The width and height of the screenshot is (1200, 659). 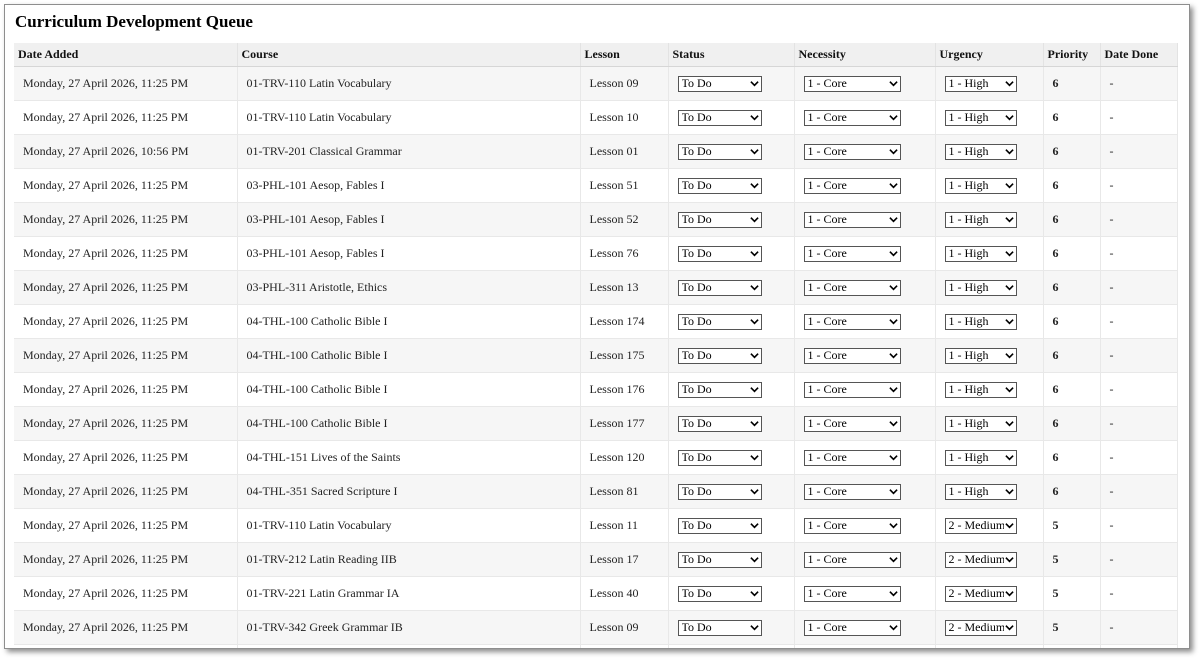 I want to click on date-done-cell: -, so click(x=1139, y=151).